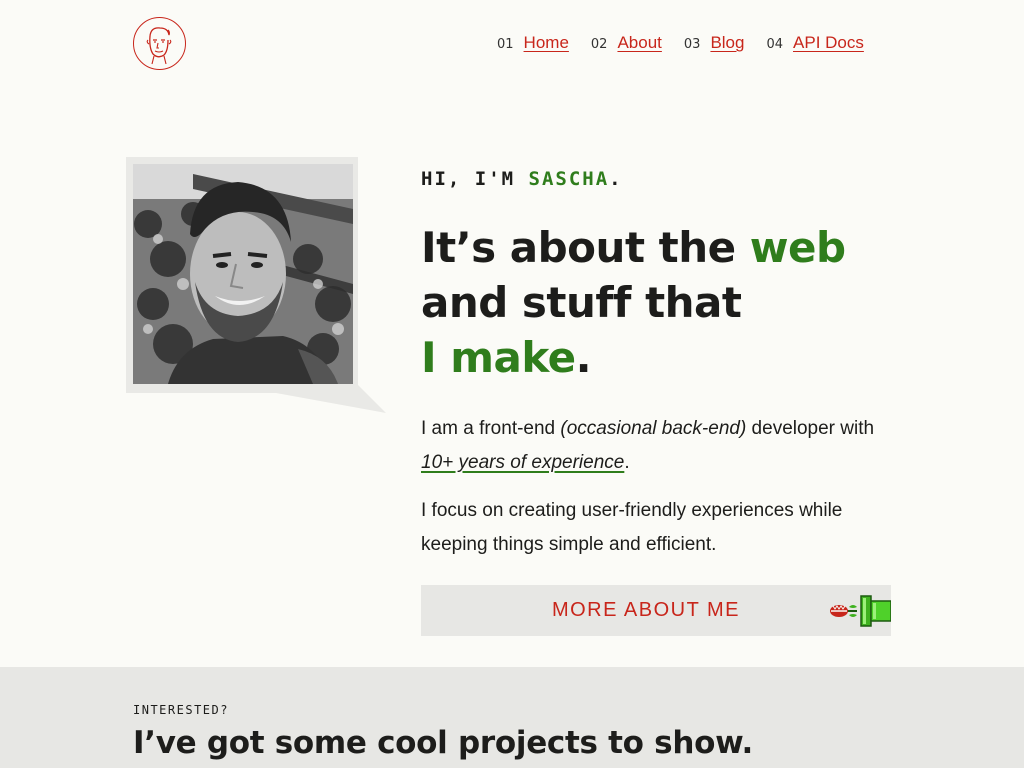 This screenshot has height=768, width=1024. Describe the element at coordinates (680, 43) in the screenshot. I see `main-nav: 01 Home 02 About 03 Blog 04 API Docs` at that location.